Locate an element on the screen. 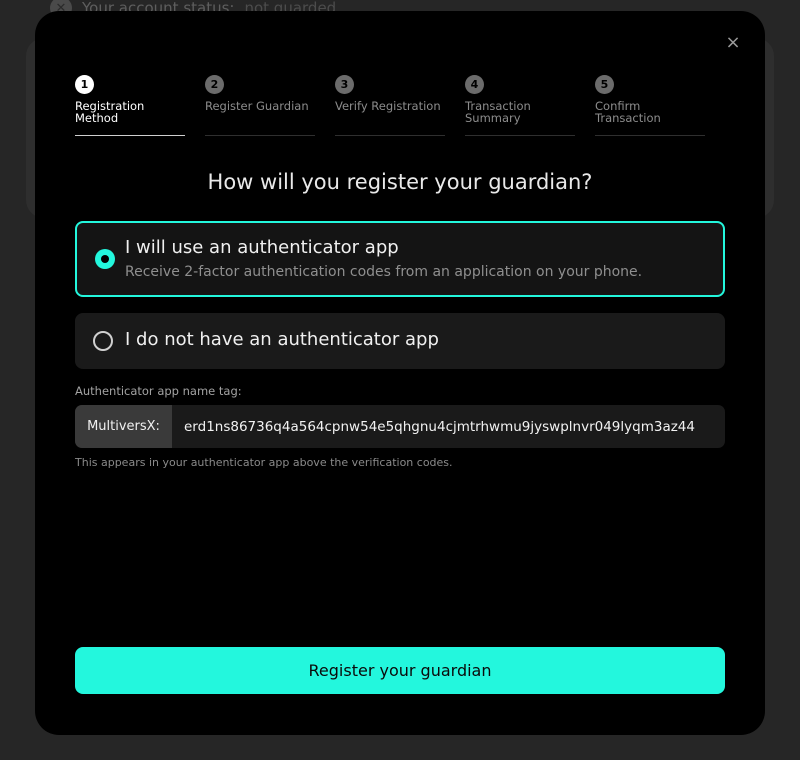 The height and width of the screenshot is (760, 800). radio-unselected-icon is located at coordinates (103, 341).